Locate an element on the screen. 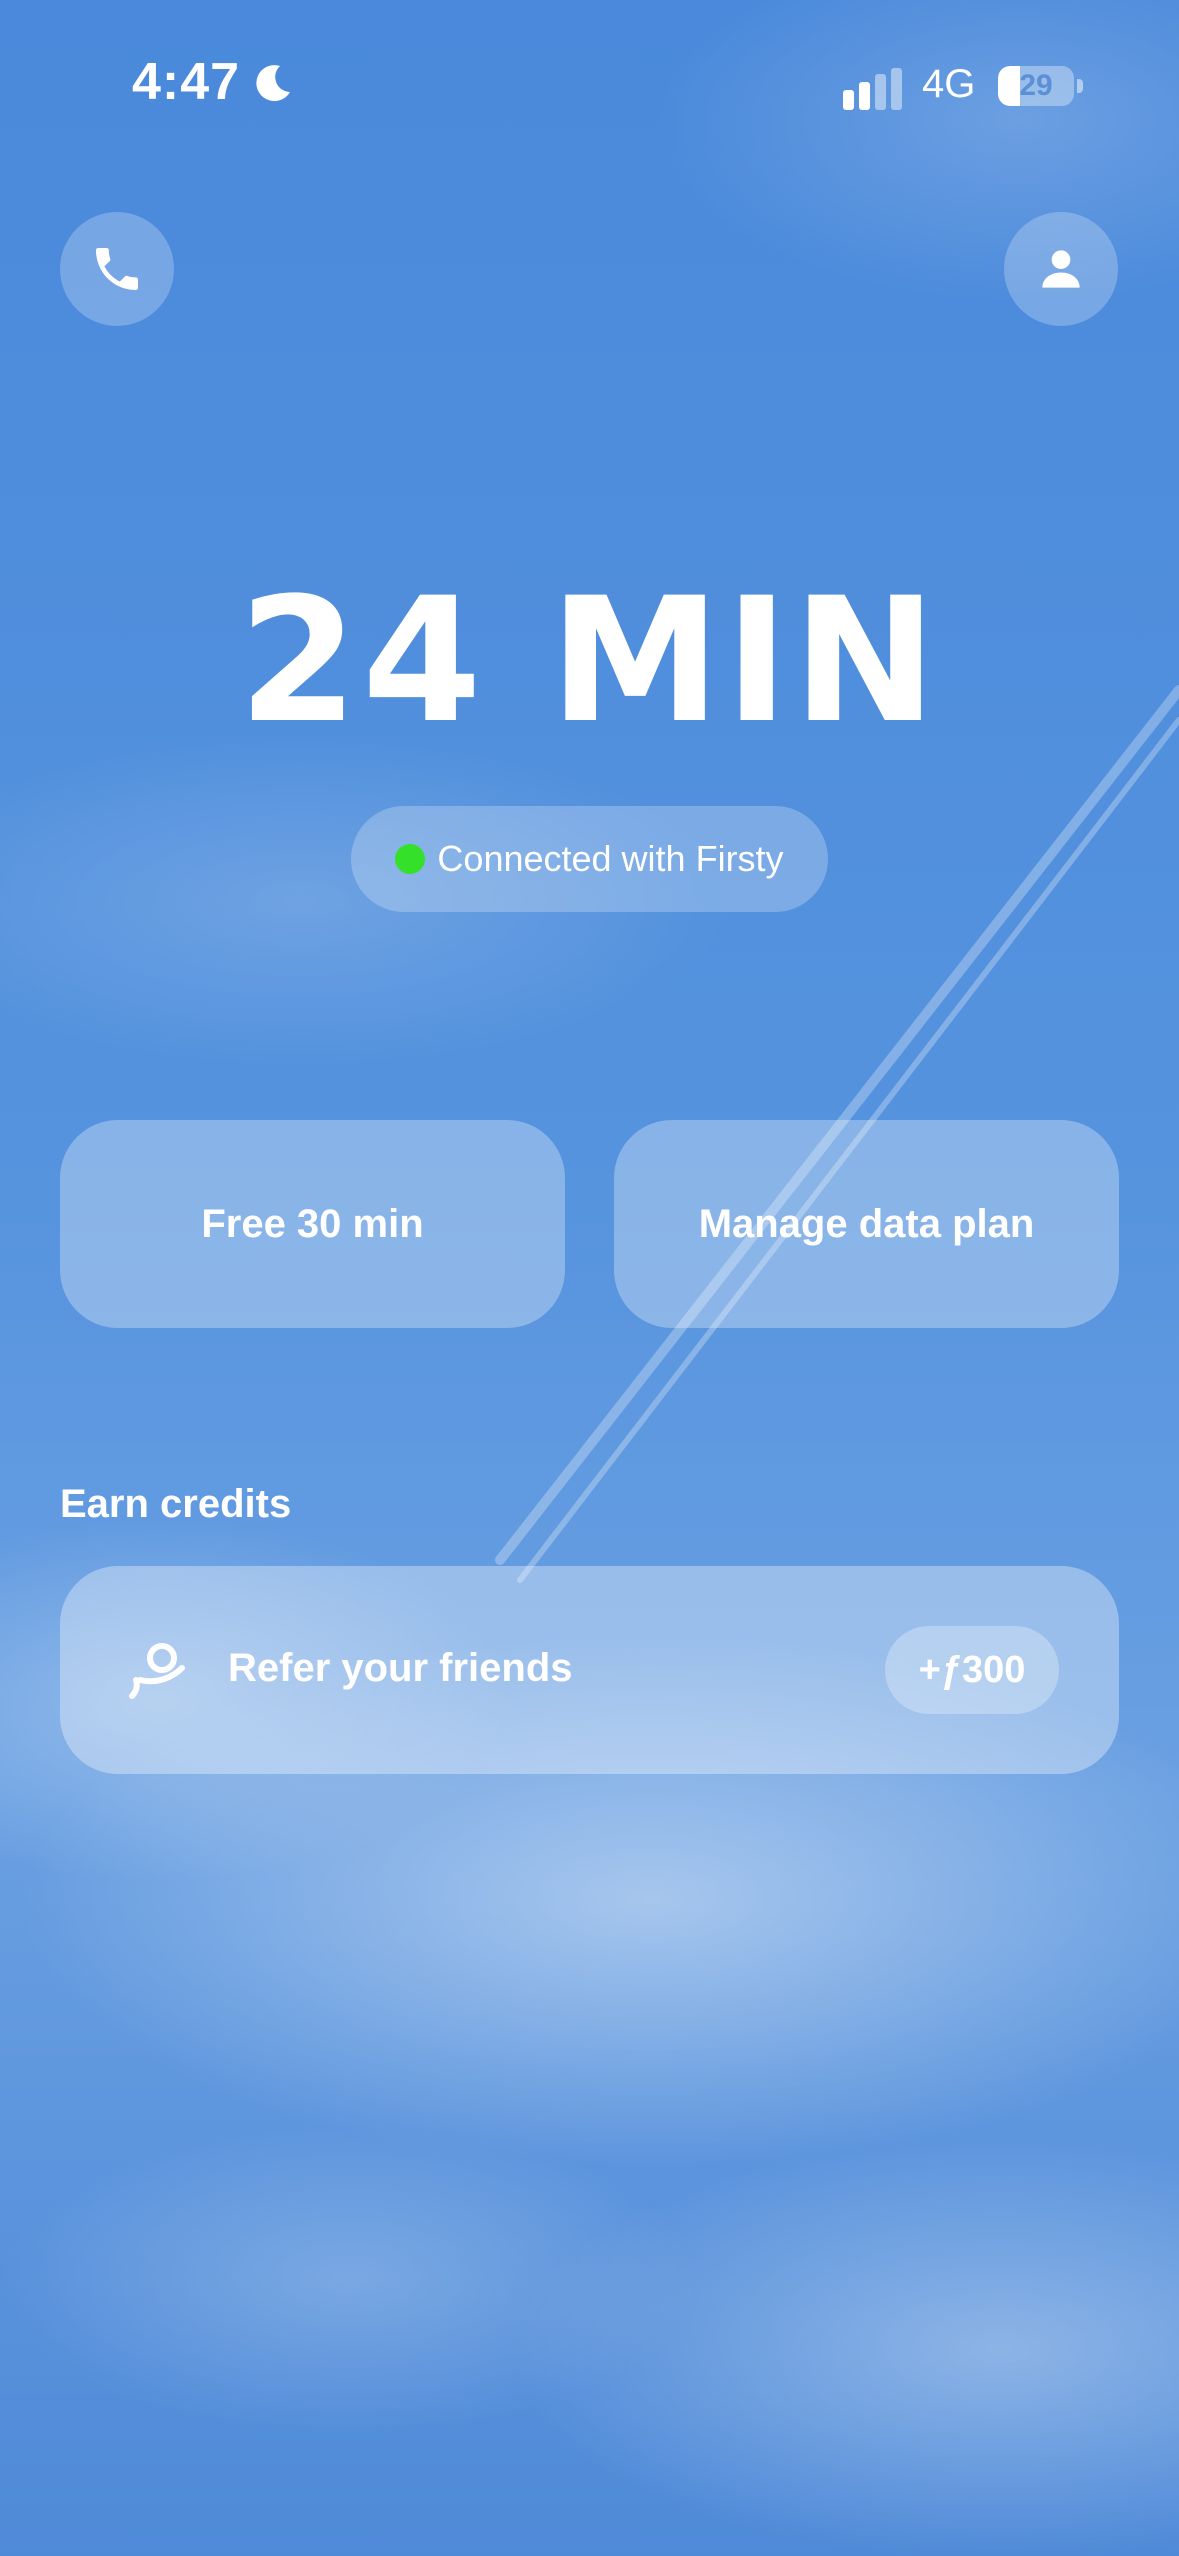 This screenshot has width=1179, height=2556. battery-indicator: 29 is located at coordinates (1036, 86).